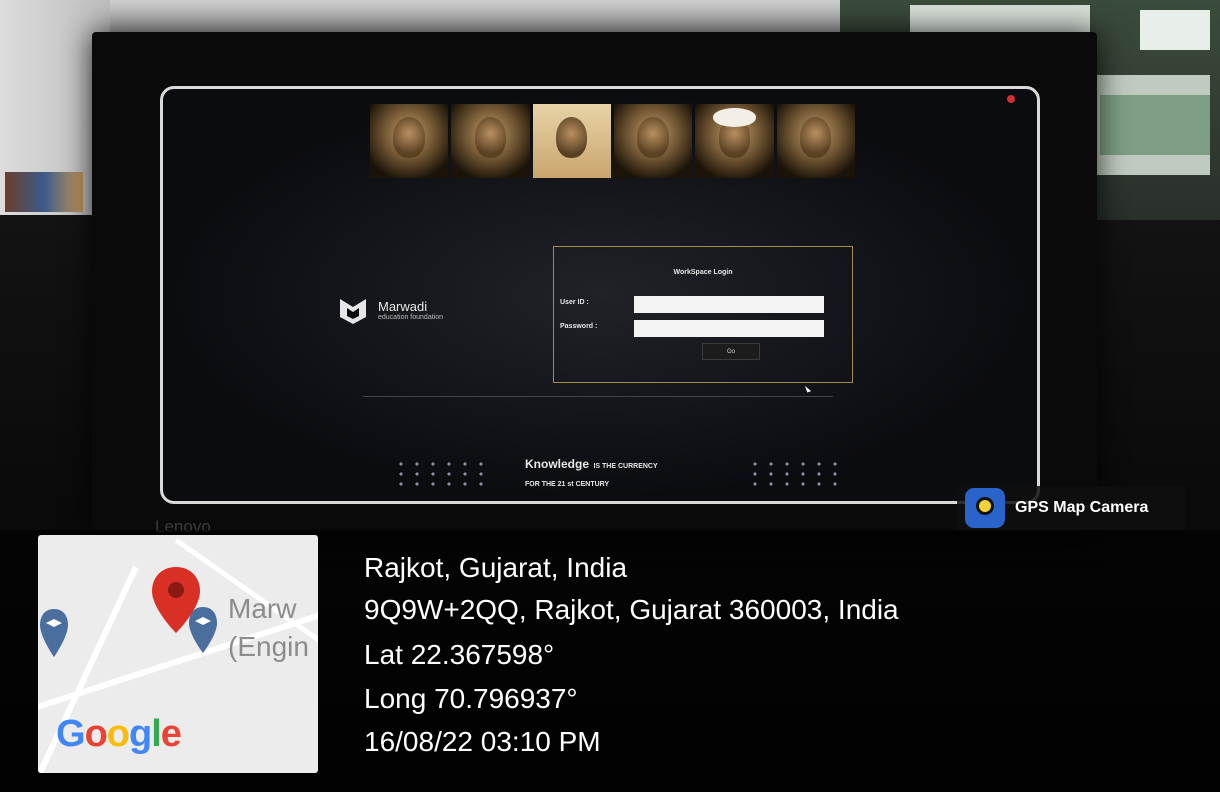  Describe the element at coordinates (703, 314) in the screenshot. I see `login-panel: WorkSpace Login User ID : Password : Go` at that location.